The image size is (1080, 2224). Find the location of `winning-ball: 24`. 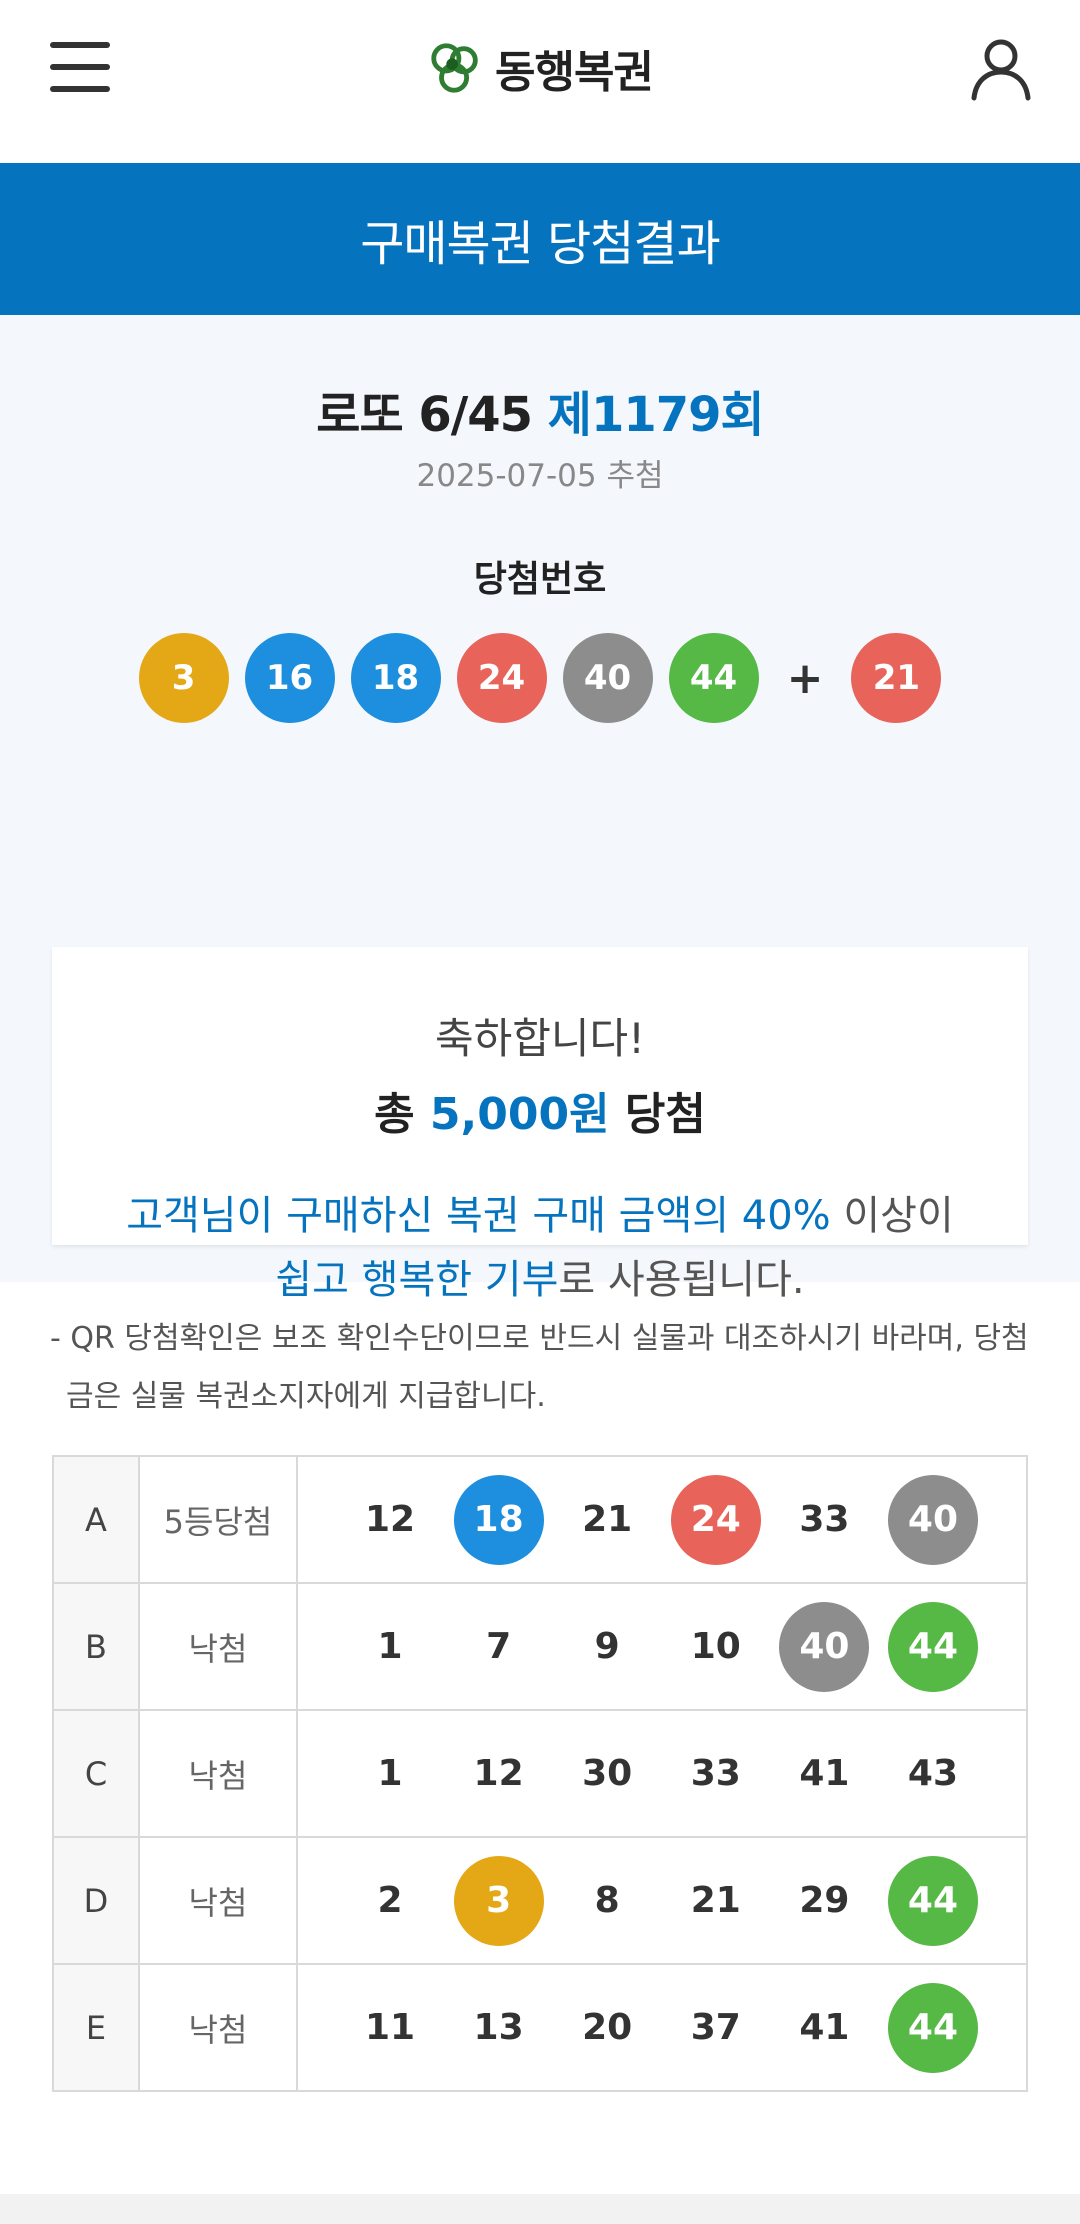

winning-ball: 24 is located at coordinates (501, 678).